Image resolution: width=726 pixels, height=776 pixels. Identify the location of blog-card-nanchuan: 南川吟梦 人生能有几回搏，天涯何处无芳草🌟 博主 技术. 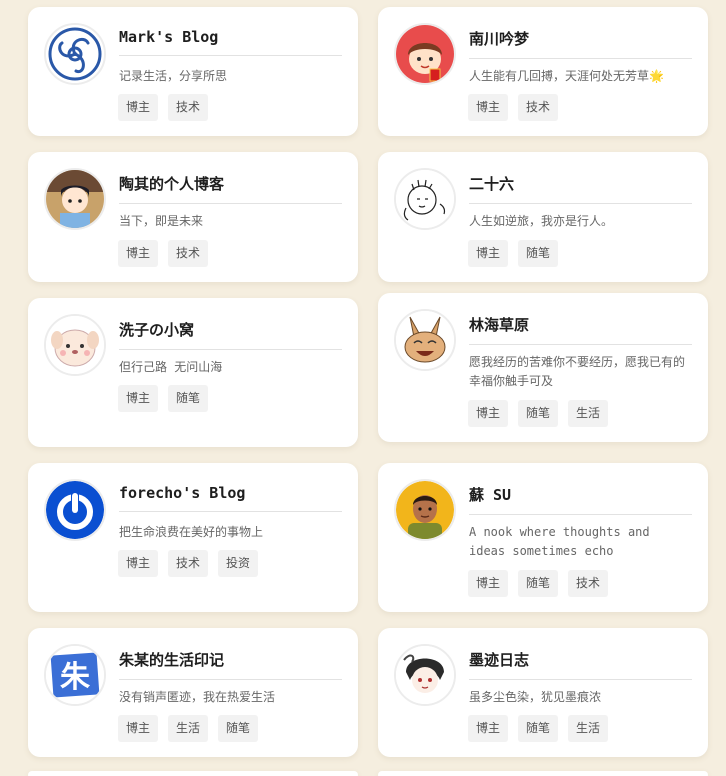
(543, 71).